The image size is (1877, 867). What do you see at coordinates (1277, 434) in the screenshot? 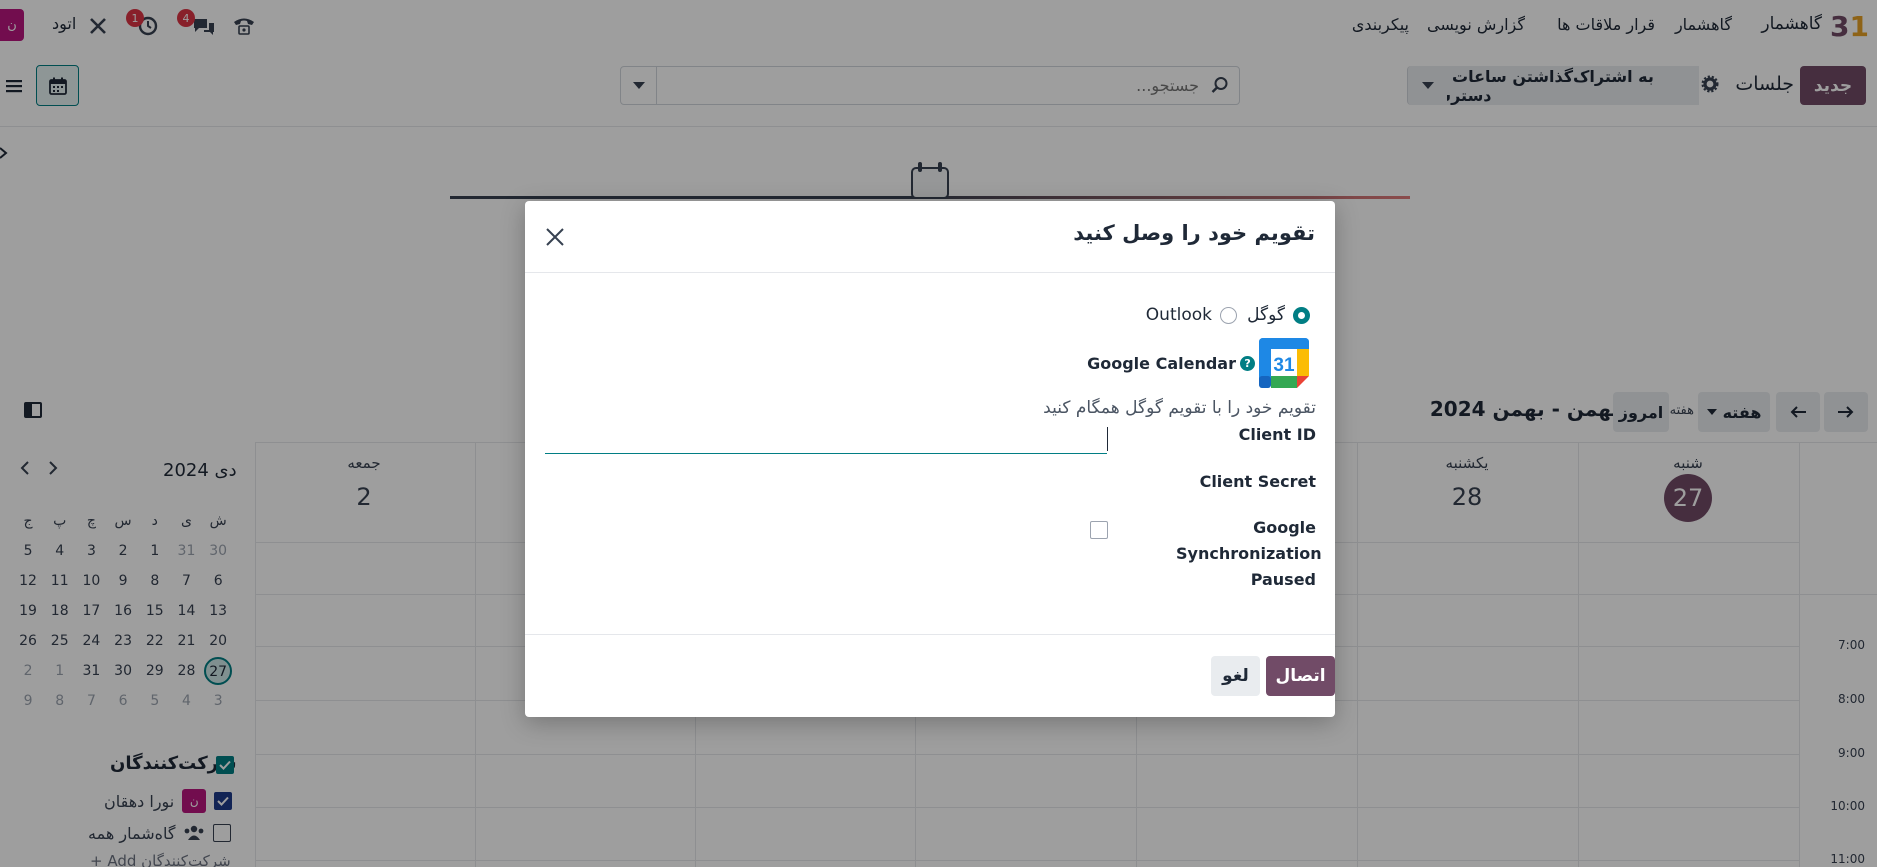
I see `client-id-label: Client ID` at bounding box center [1277, 434].